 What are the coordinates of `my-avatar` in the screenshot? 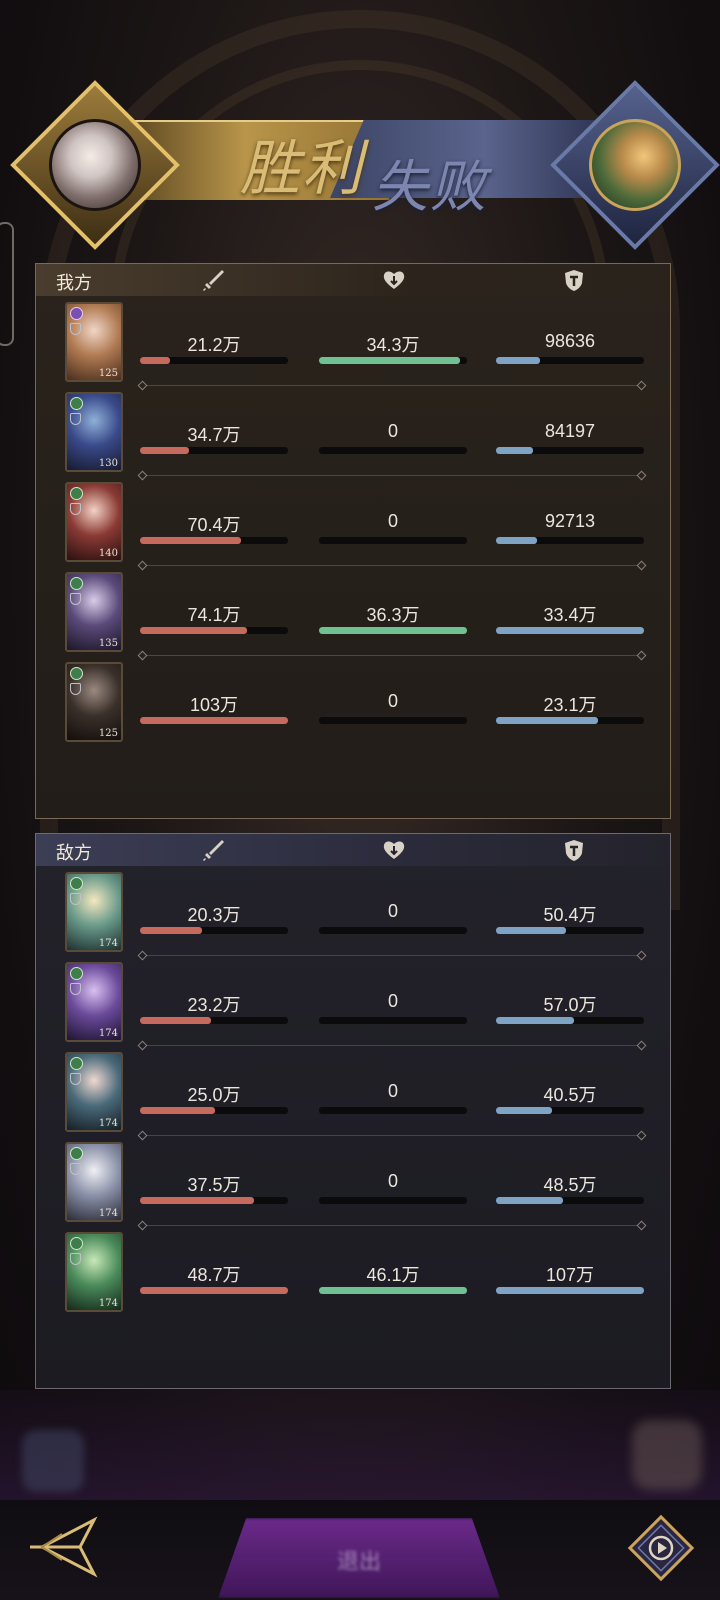 It's located at (95, 165).